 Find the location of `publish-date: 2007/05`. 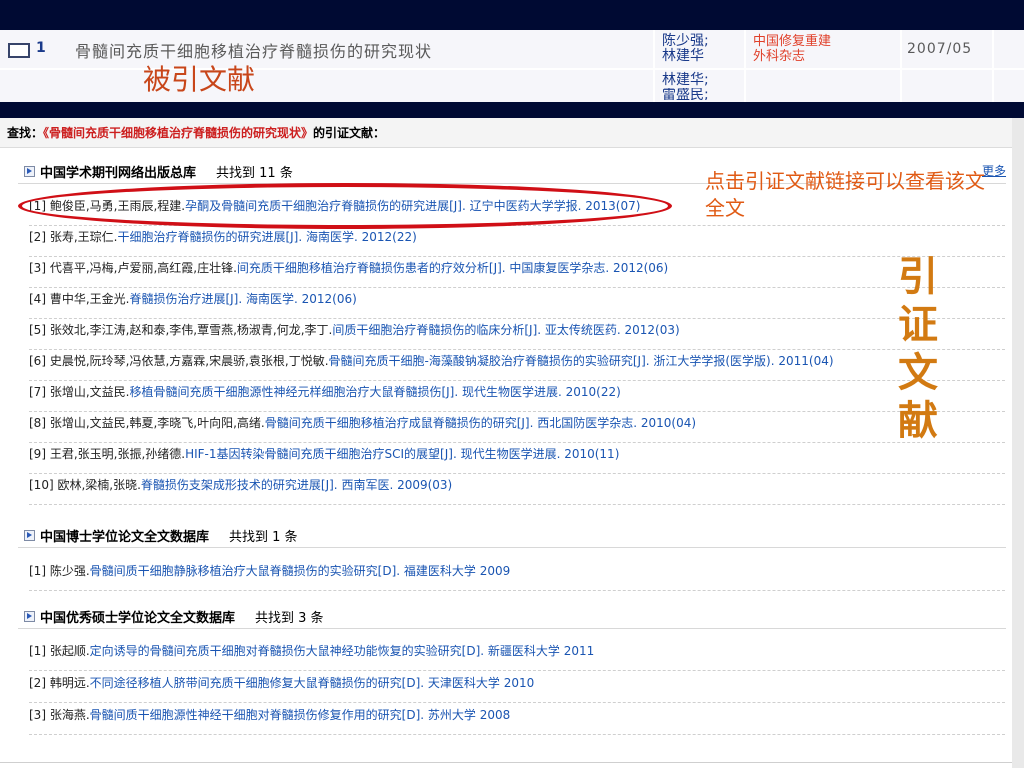

publish-date: 2007/05 is located at coordinates (940, 49).